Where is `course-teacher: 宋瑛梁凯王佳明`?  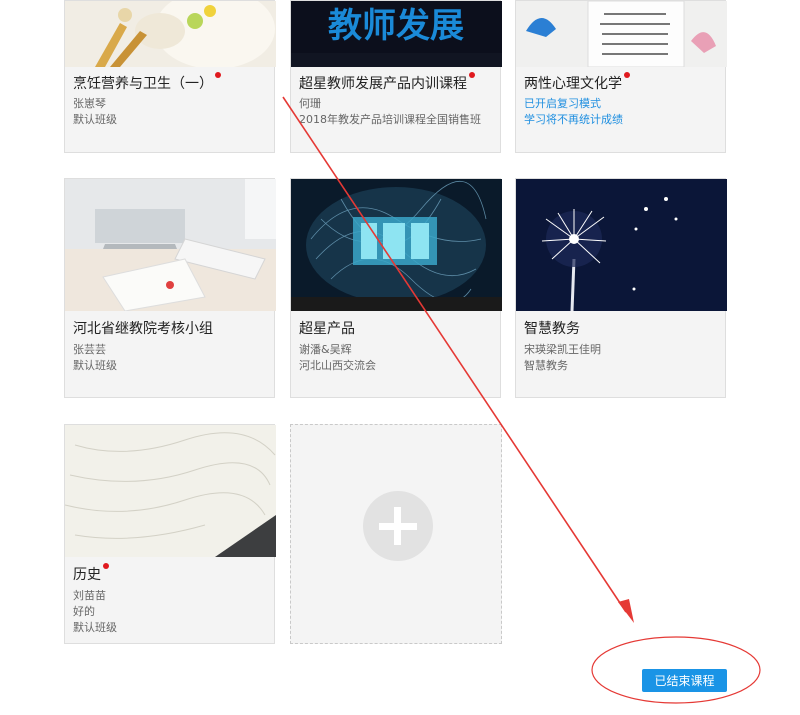
course-teacher: 宋瑛梁凯王佳明 is located at coordinates (562, 349).